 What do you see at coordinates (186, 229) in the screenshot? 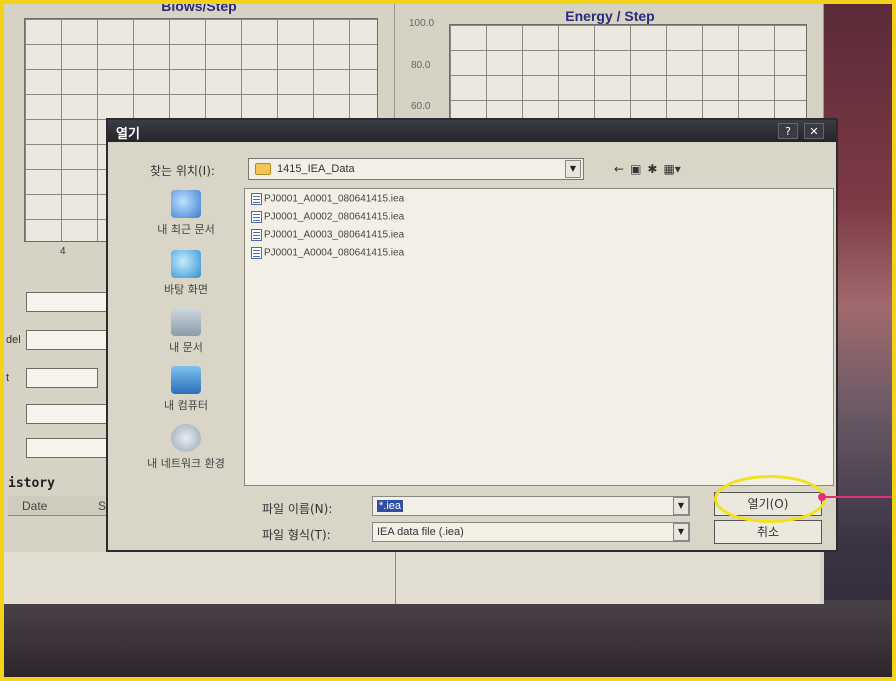
I see `place-label: 내 최근 문서` at bounding box center [186, 229].